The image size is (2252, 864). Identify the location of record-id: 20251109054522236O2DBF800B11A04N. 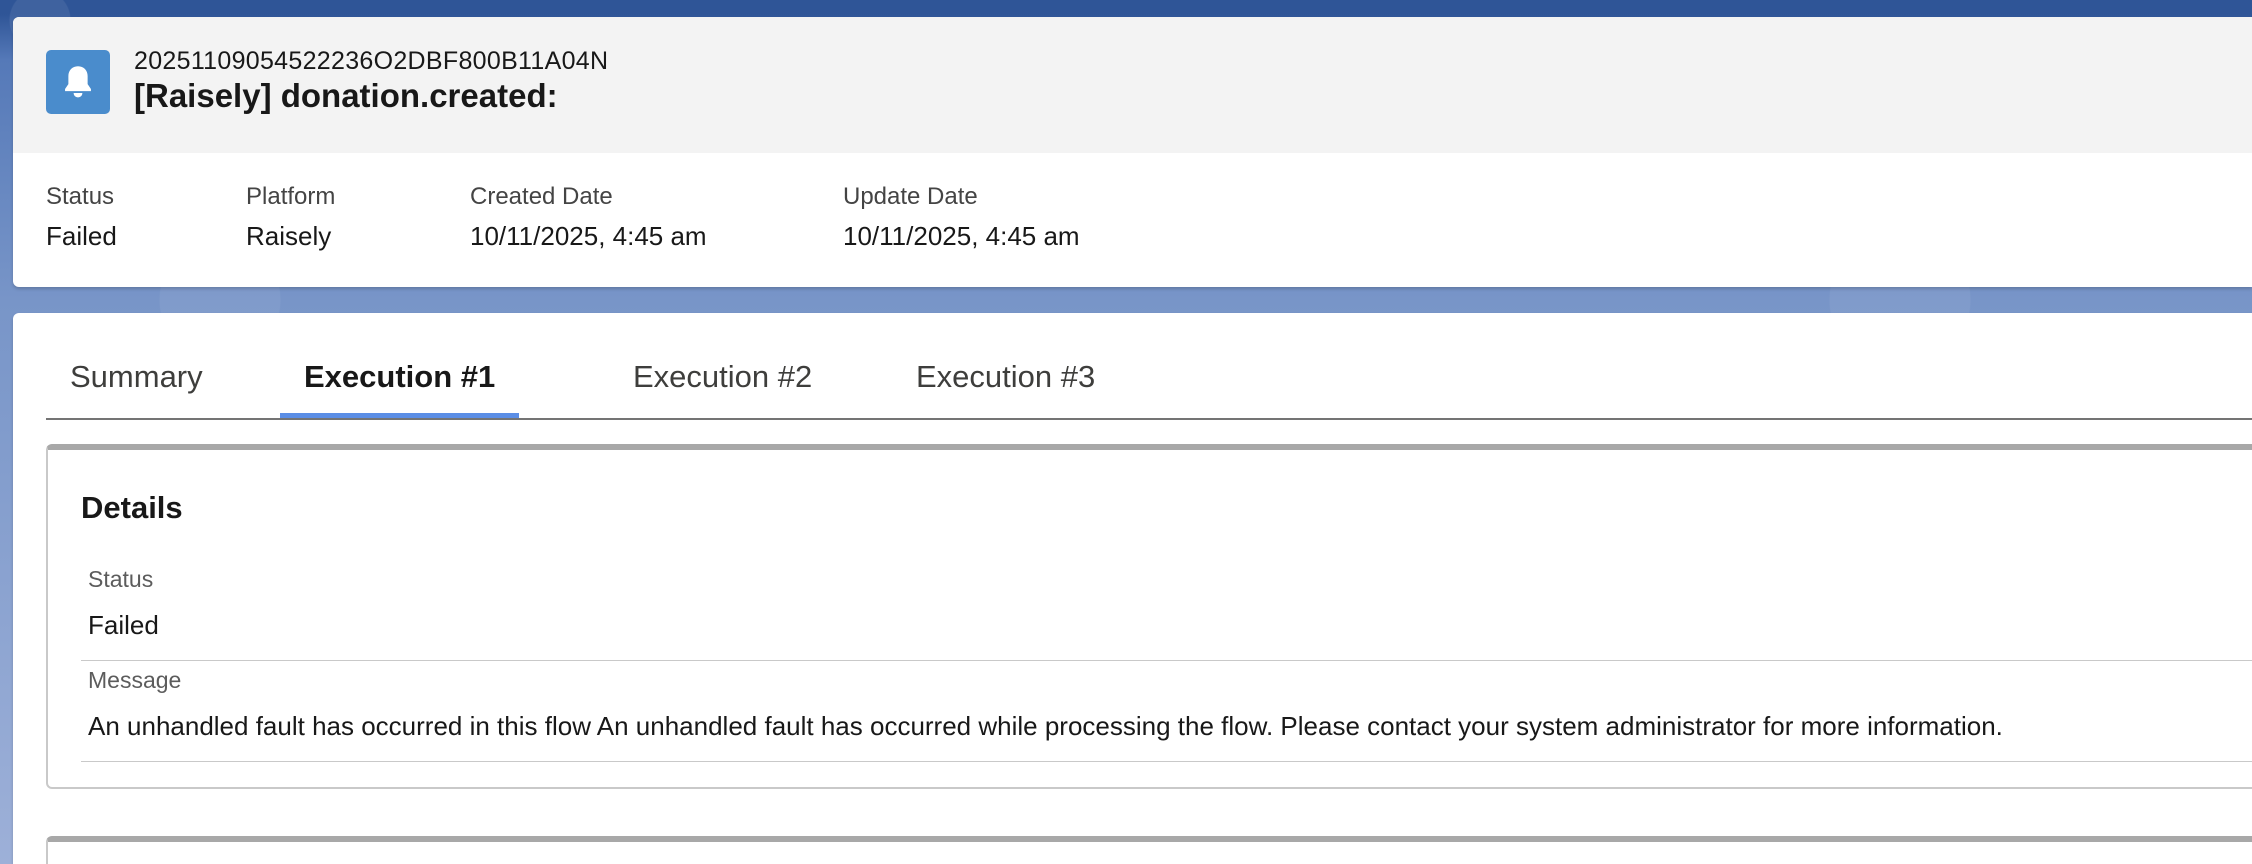
(371, 61).